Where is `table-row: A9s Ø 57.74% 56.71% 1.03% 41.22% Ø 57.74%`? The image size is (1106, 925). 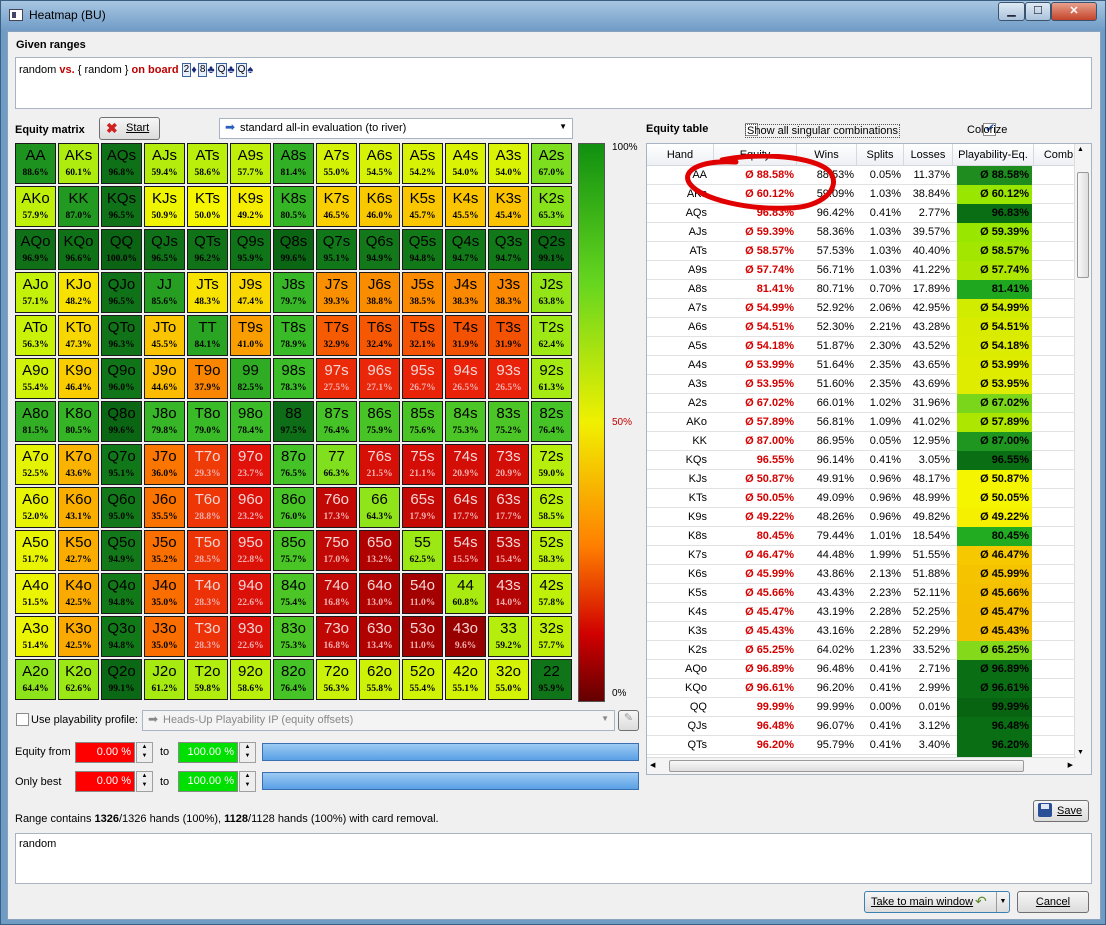
table-row: A9s Ø 57.74% 56.71% 1.03% 41.22% Ø 57.74% is located at coordinates (860, 270).